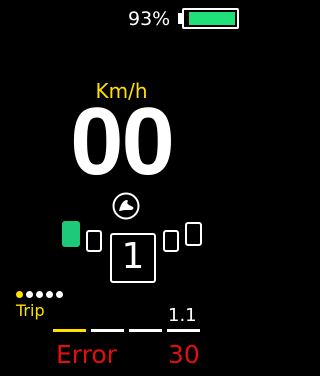  I want to click on battery-fill, so click(212, 18).